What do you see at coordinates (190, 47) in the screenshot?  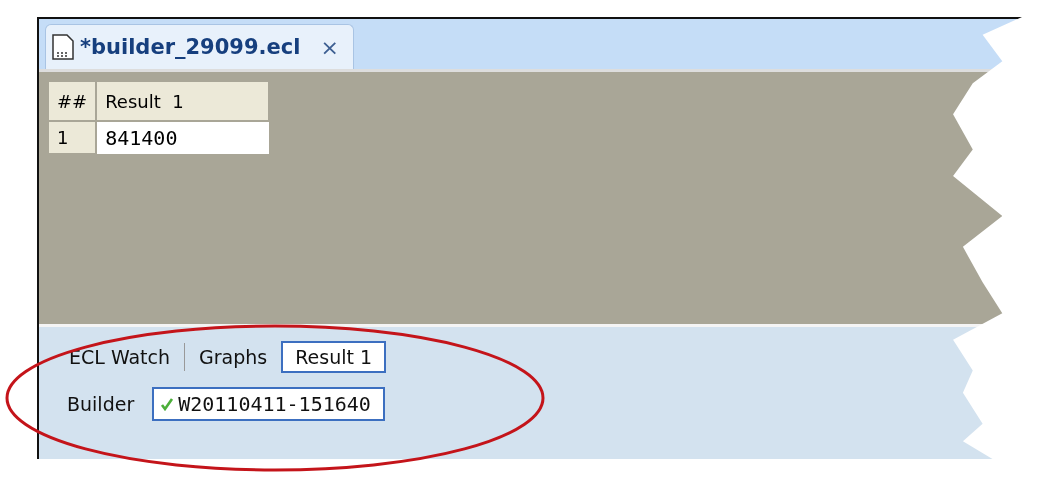 I see `tab-title: *builder_29099.ecl` at bounding box center [190, 47].